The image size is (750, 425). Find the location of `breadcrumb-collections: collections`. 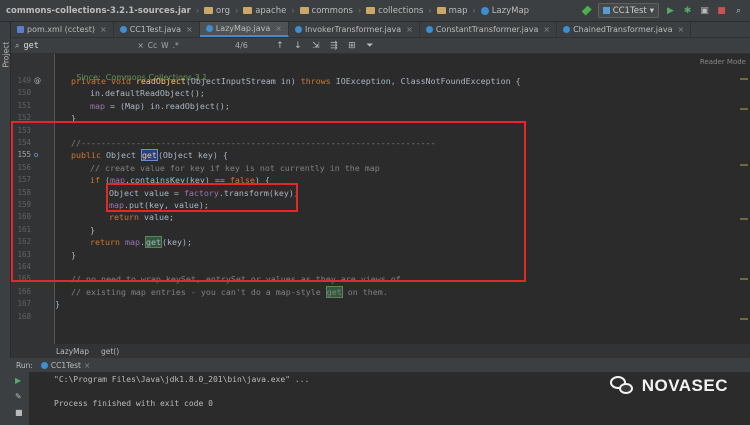

breadcrumb-collections: collections is located at coordinates (394, 11).